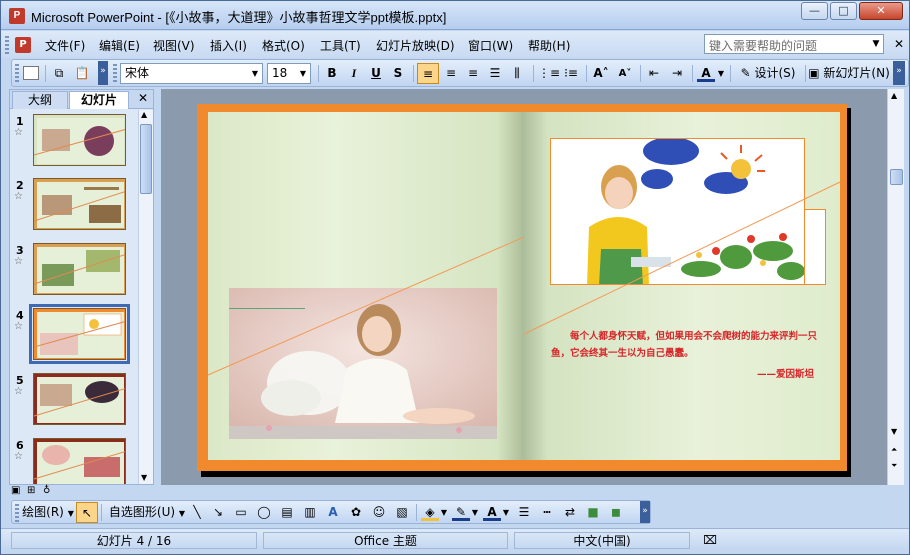 This screenshot has height=555, width=910. What do you see at coordinates (218, 512) in the screenshot?
I see `arrow-icon: ↘` at bounding box center [218, 512].